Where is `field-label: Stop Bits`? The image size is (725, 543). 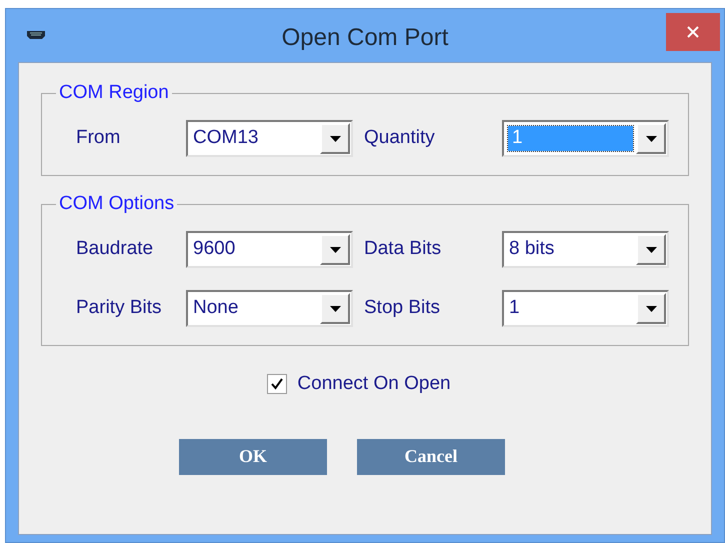 field-label: Stop Bits is located at coordinates (402, 308).